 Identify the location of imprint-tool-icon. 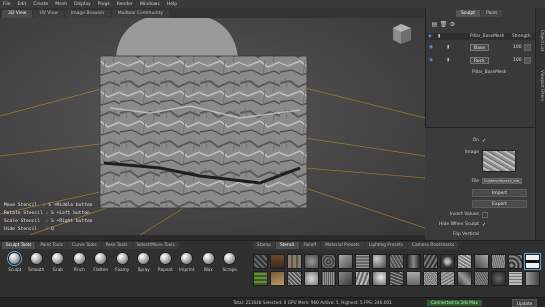
(187, 258).